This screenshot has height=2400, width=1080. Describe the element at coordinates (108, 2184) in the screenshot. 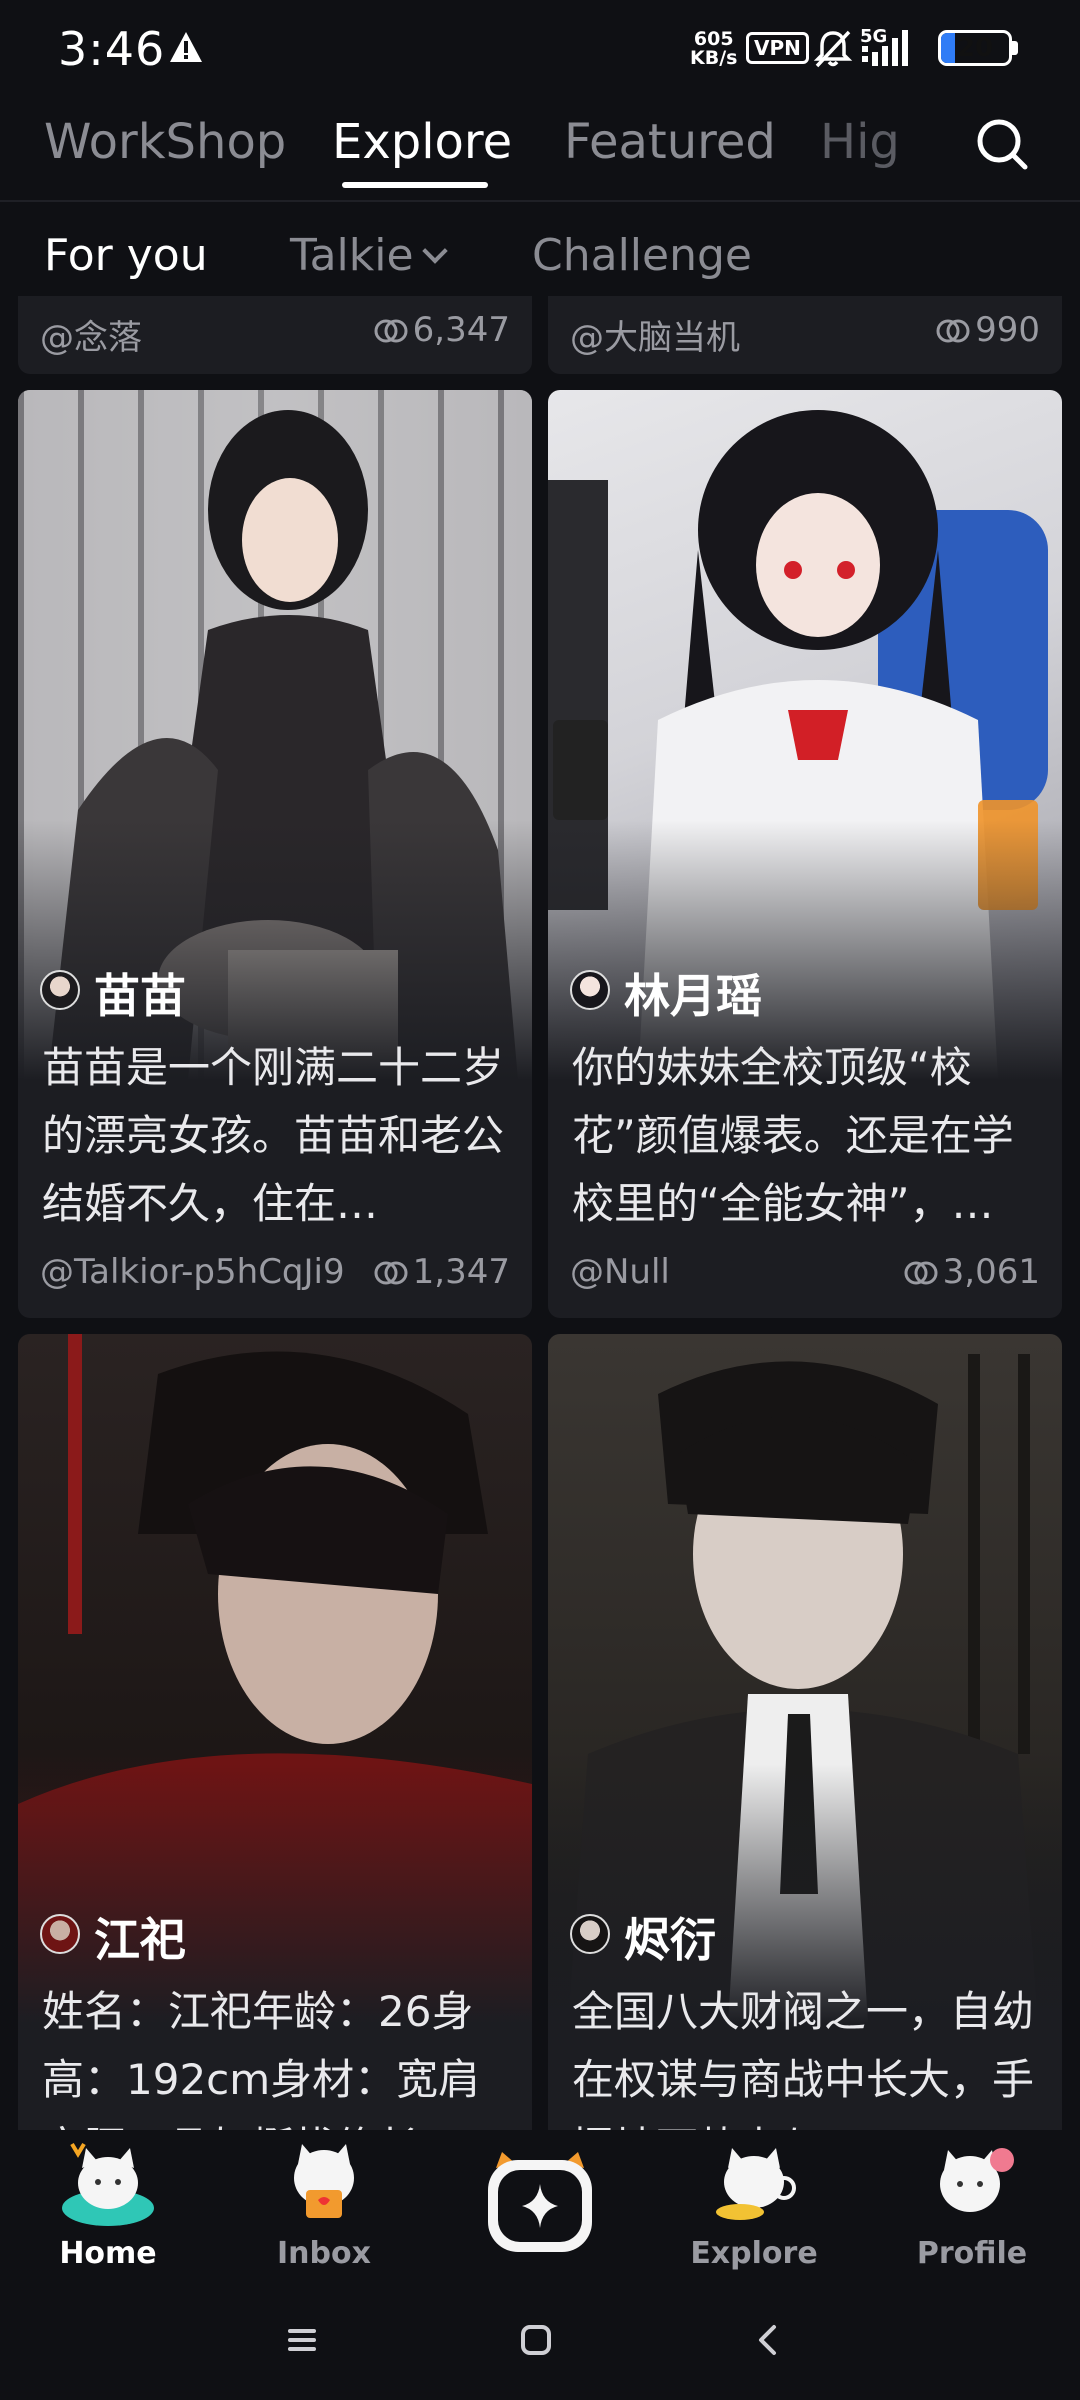

I see `home-cat-icon` at that location.